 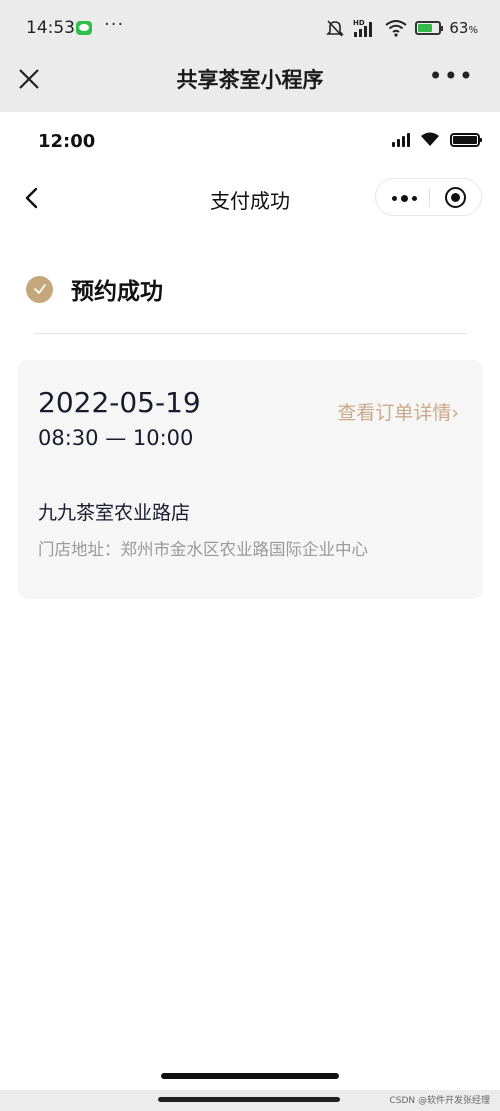 I want to click on address-label: 门店地址：, so click(x=79, y=549).